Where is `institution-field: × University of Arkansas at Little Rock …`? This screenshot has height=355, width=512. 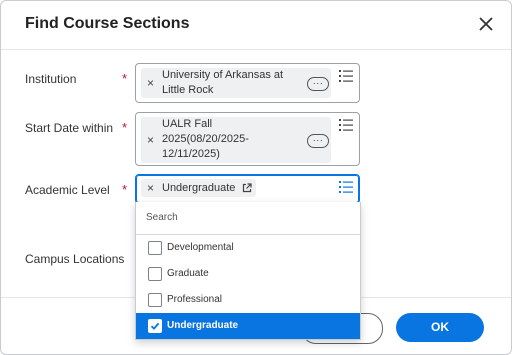 institution-field: × University of Arkansas at Little Rock … is located at coordinates (247, 83).